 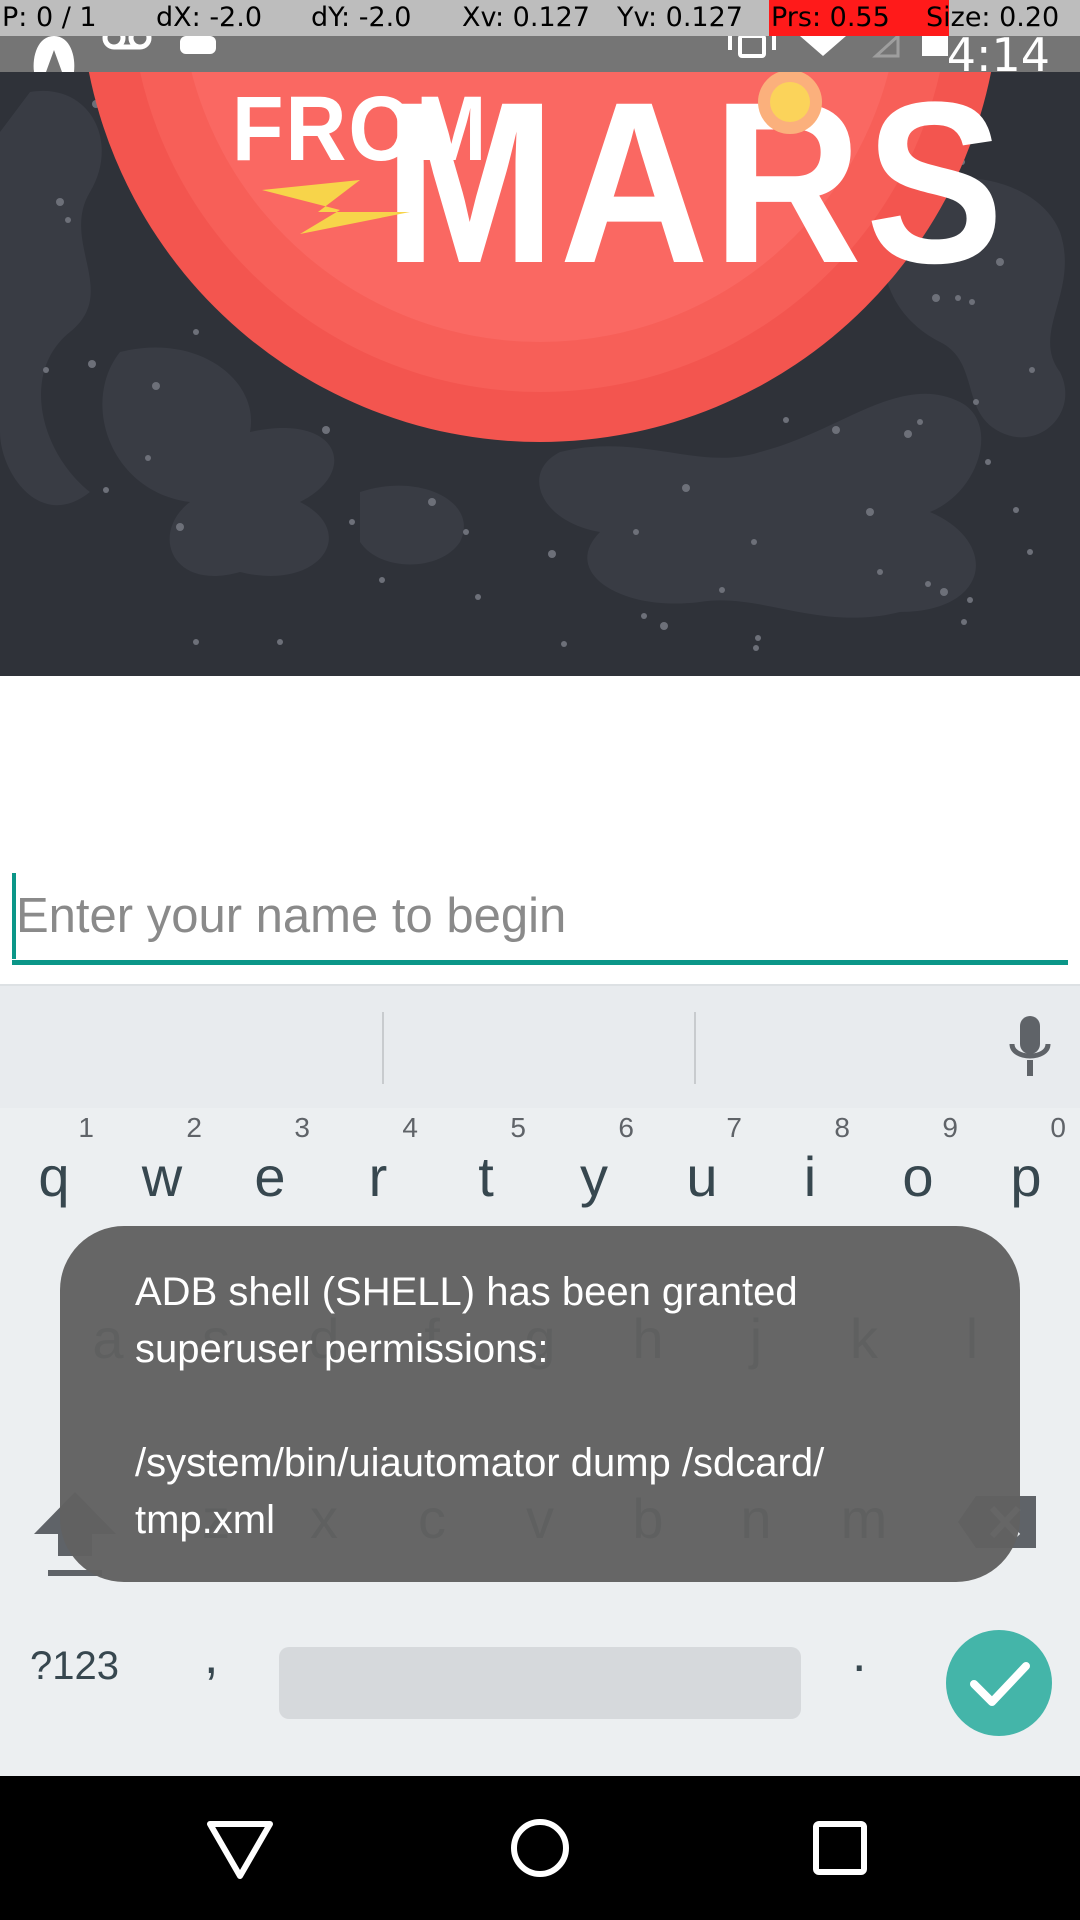 I want to click on comma-key: ,, so click(x=211, y=1656).